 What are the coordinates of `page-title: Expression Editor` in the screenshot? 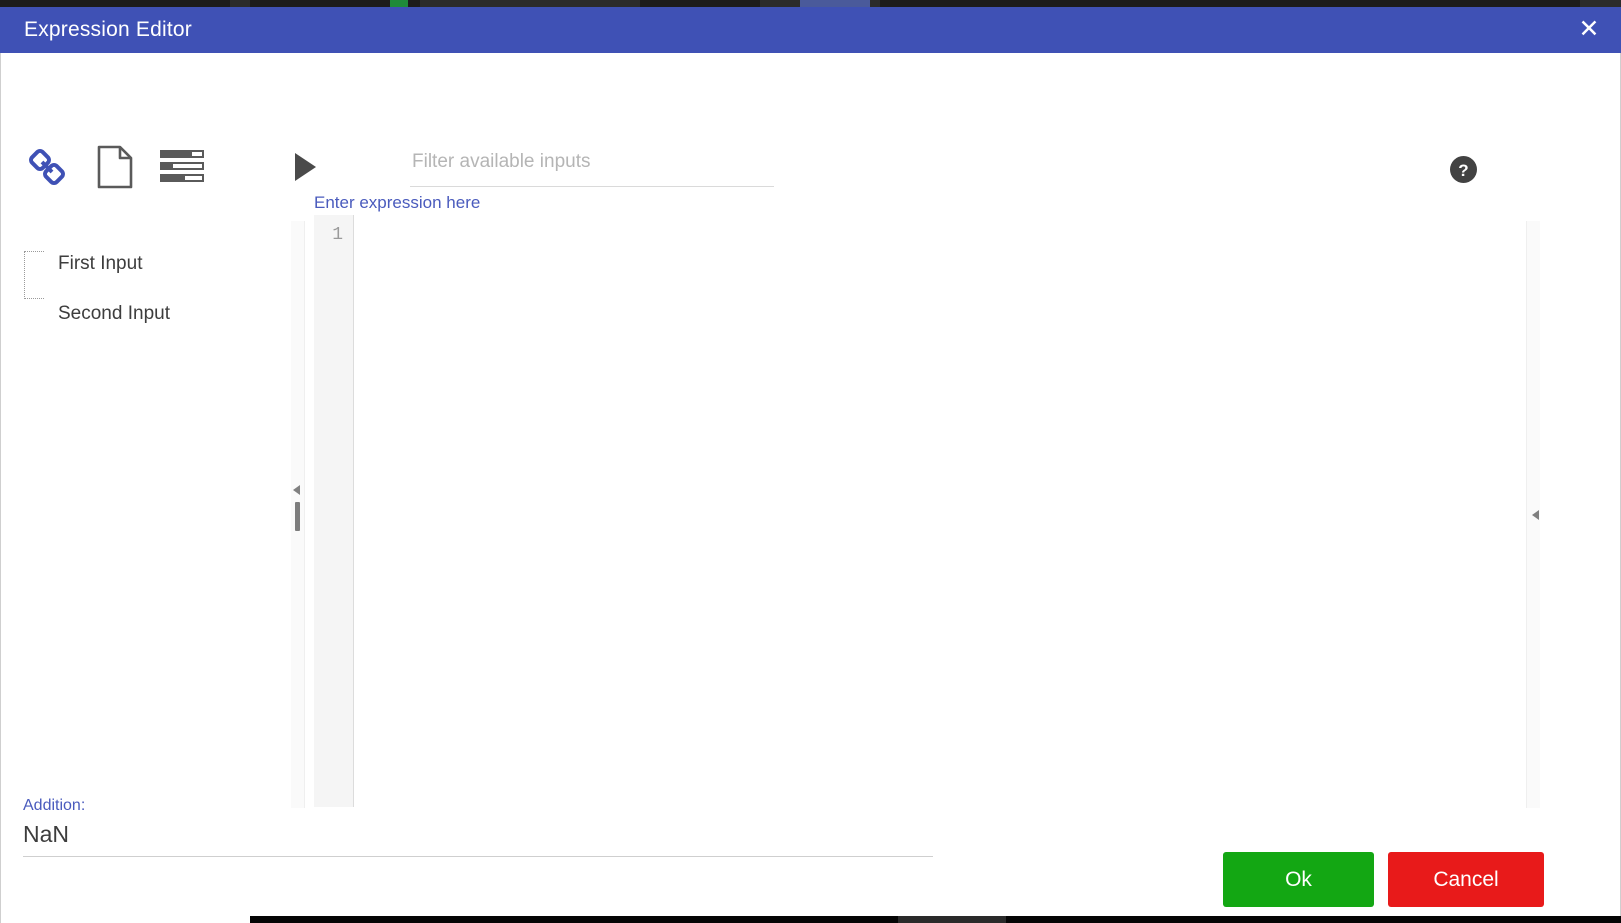 It's located at (108, 29).